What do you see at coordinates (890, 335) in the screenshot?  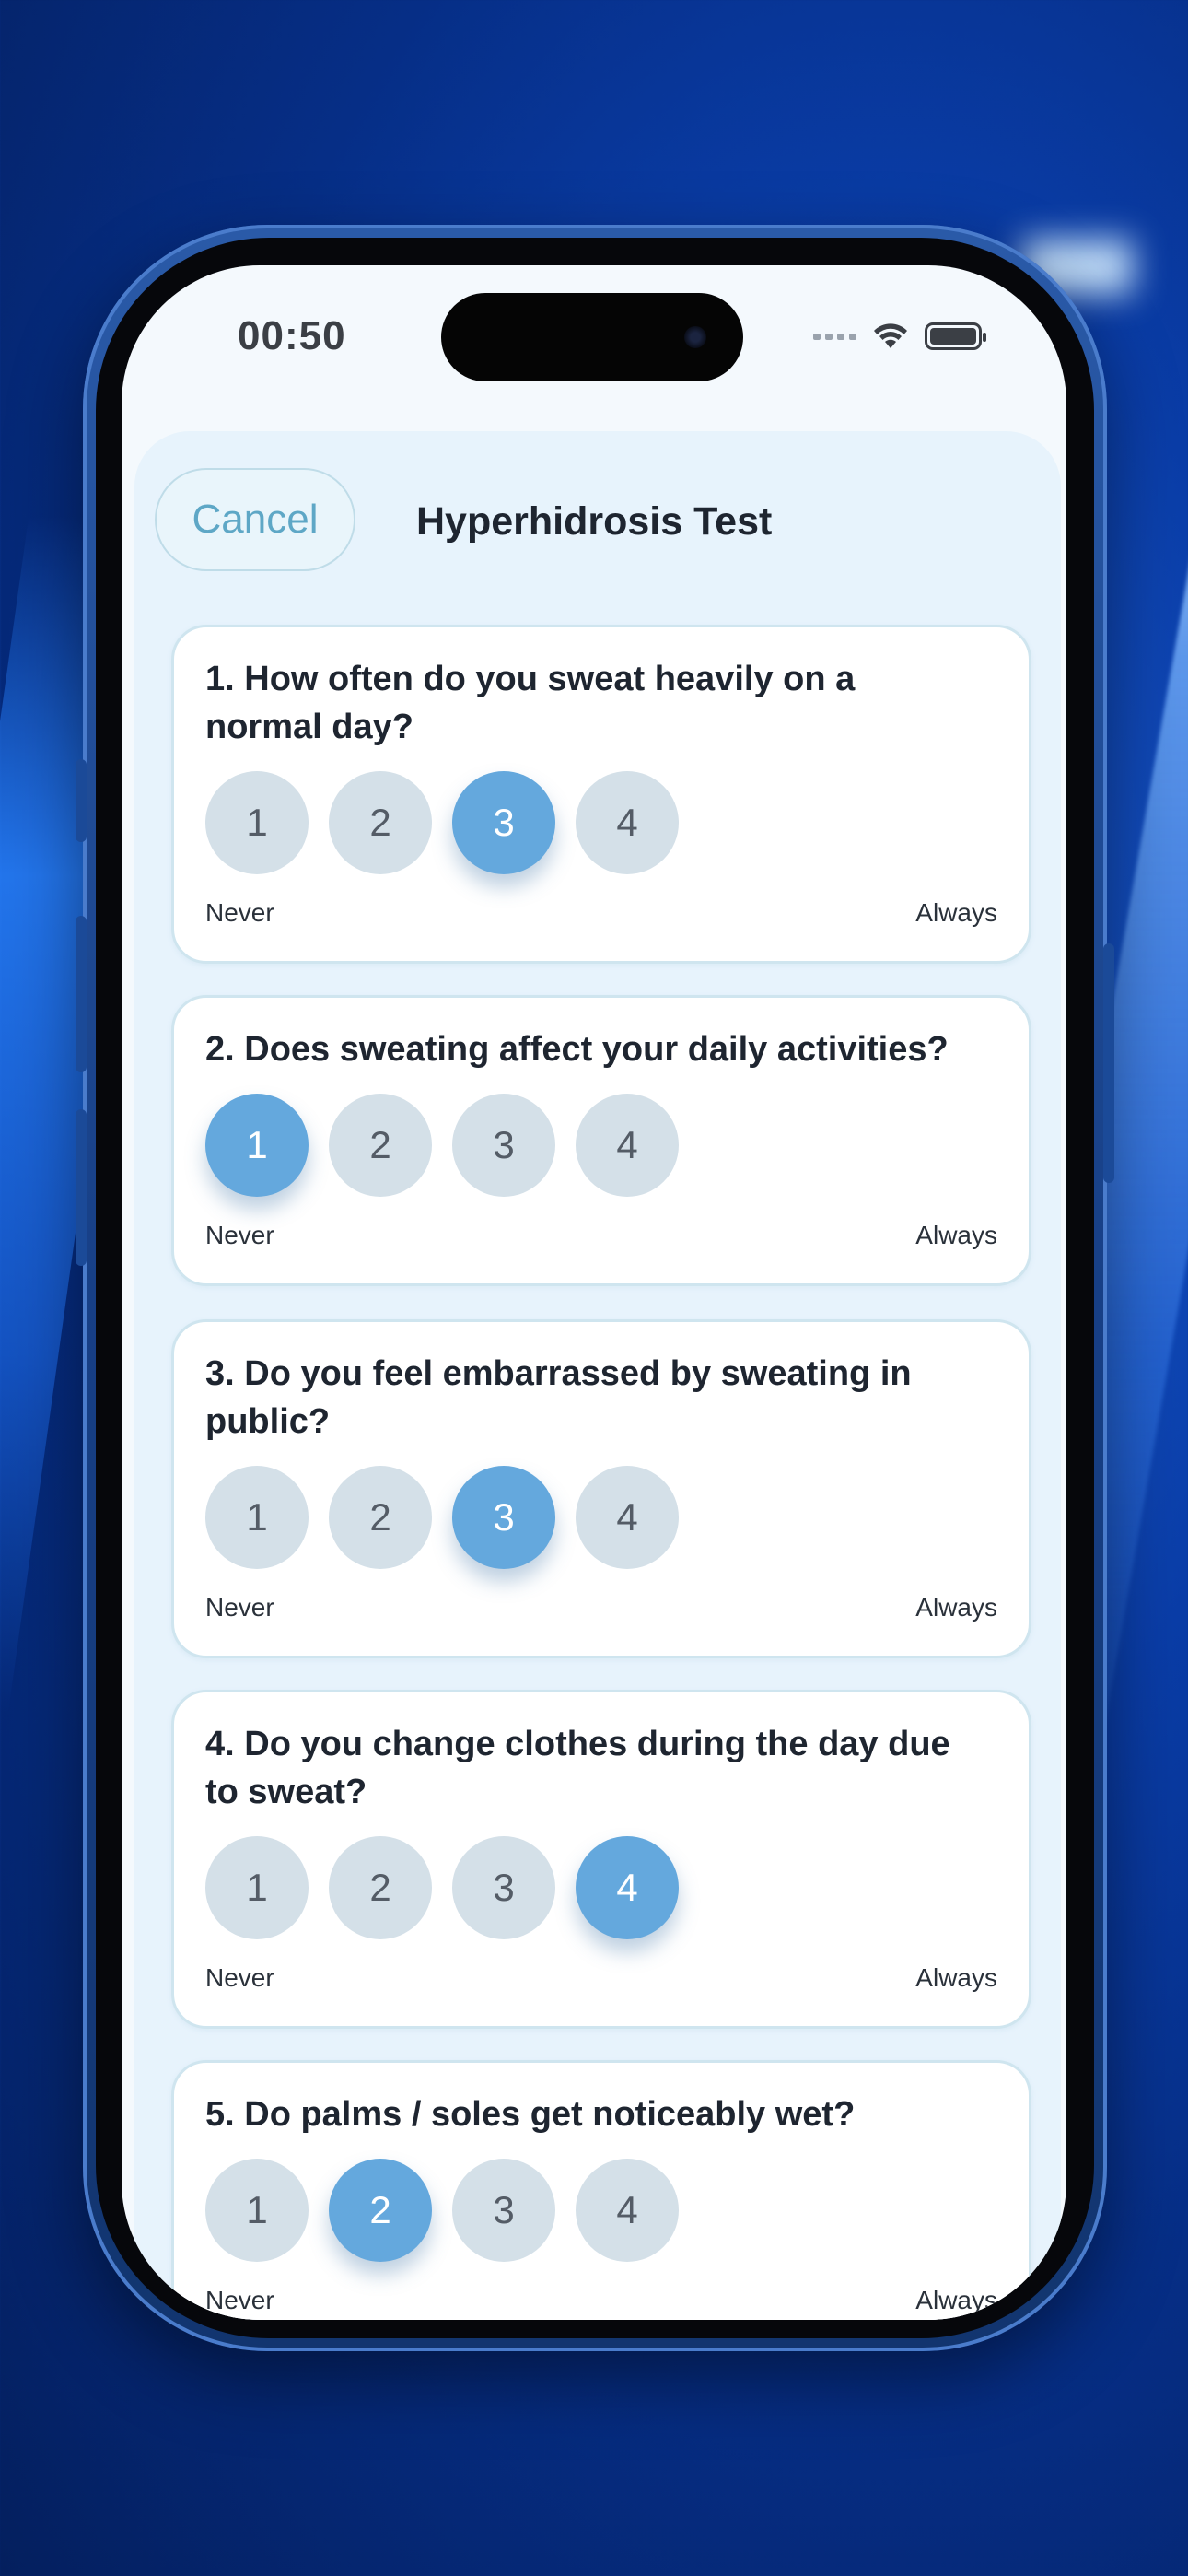 I see `wifi-icon` at bounding box center [890, 335].